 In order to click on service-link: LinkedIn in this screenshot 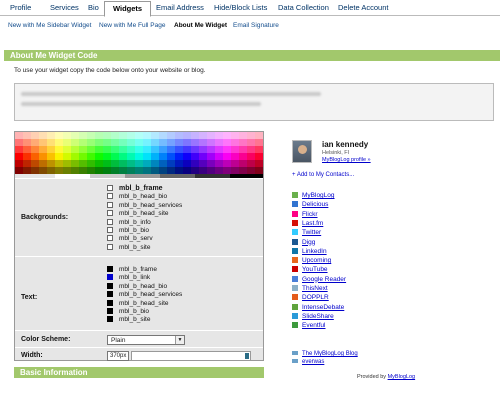, I will do `click(309, 251)`.